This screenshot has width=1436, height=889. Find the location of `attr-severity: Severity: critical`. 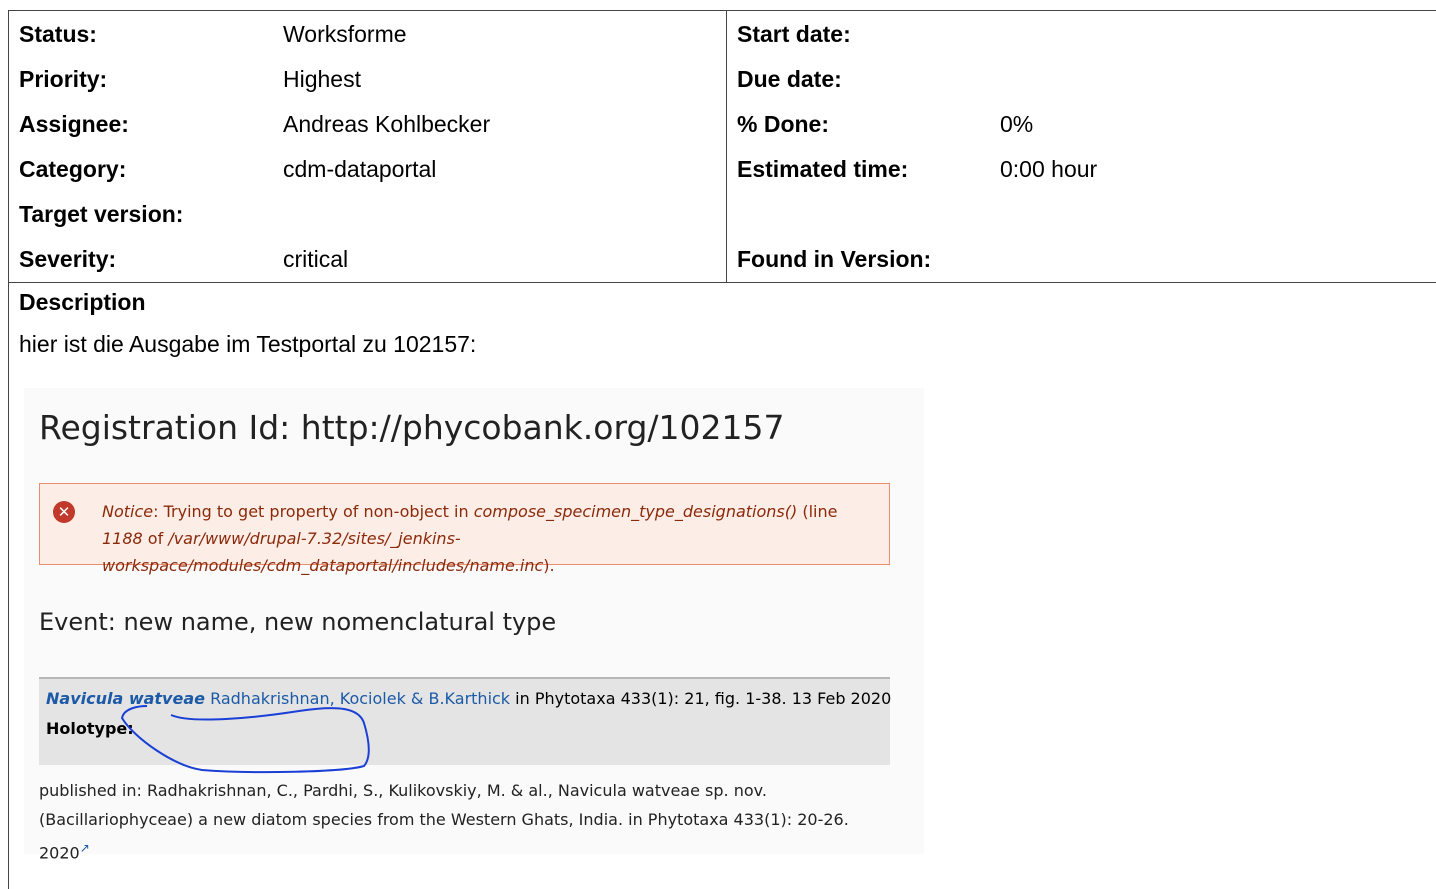

attr-severity: Severity: critical is located at coordinates (367, 258).